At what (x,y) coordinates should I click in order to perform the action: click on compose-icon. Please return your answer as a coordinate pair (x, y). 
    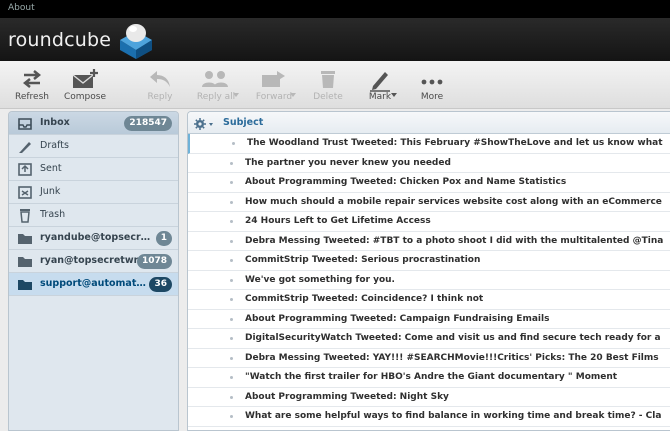
    Looking at the image, I should click on (85, 80).